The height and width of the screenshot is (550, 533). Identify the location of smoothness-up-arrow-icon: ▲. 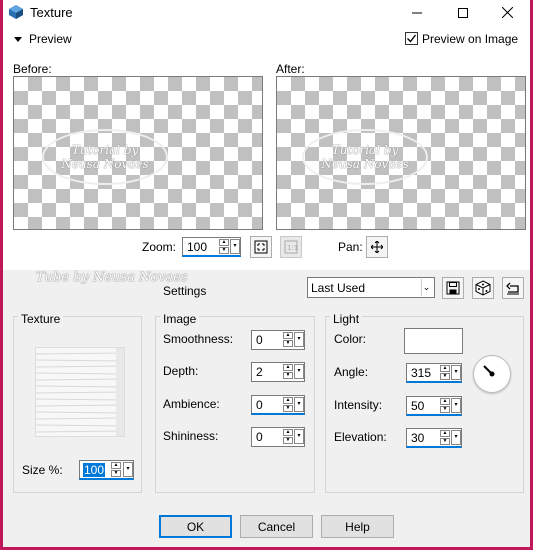
(288, 335).